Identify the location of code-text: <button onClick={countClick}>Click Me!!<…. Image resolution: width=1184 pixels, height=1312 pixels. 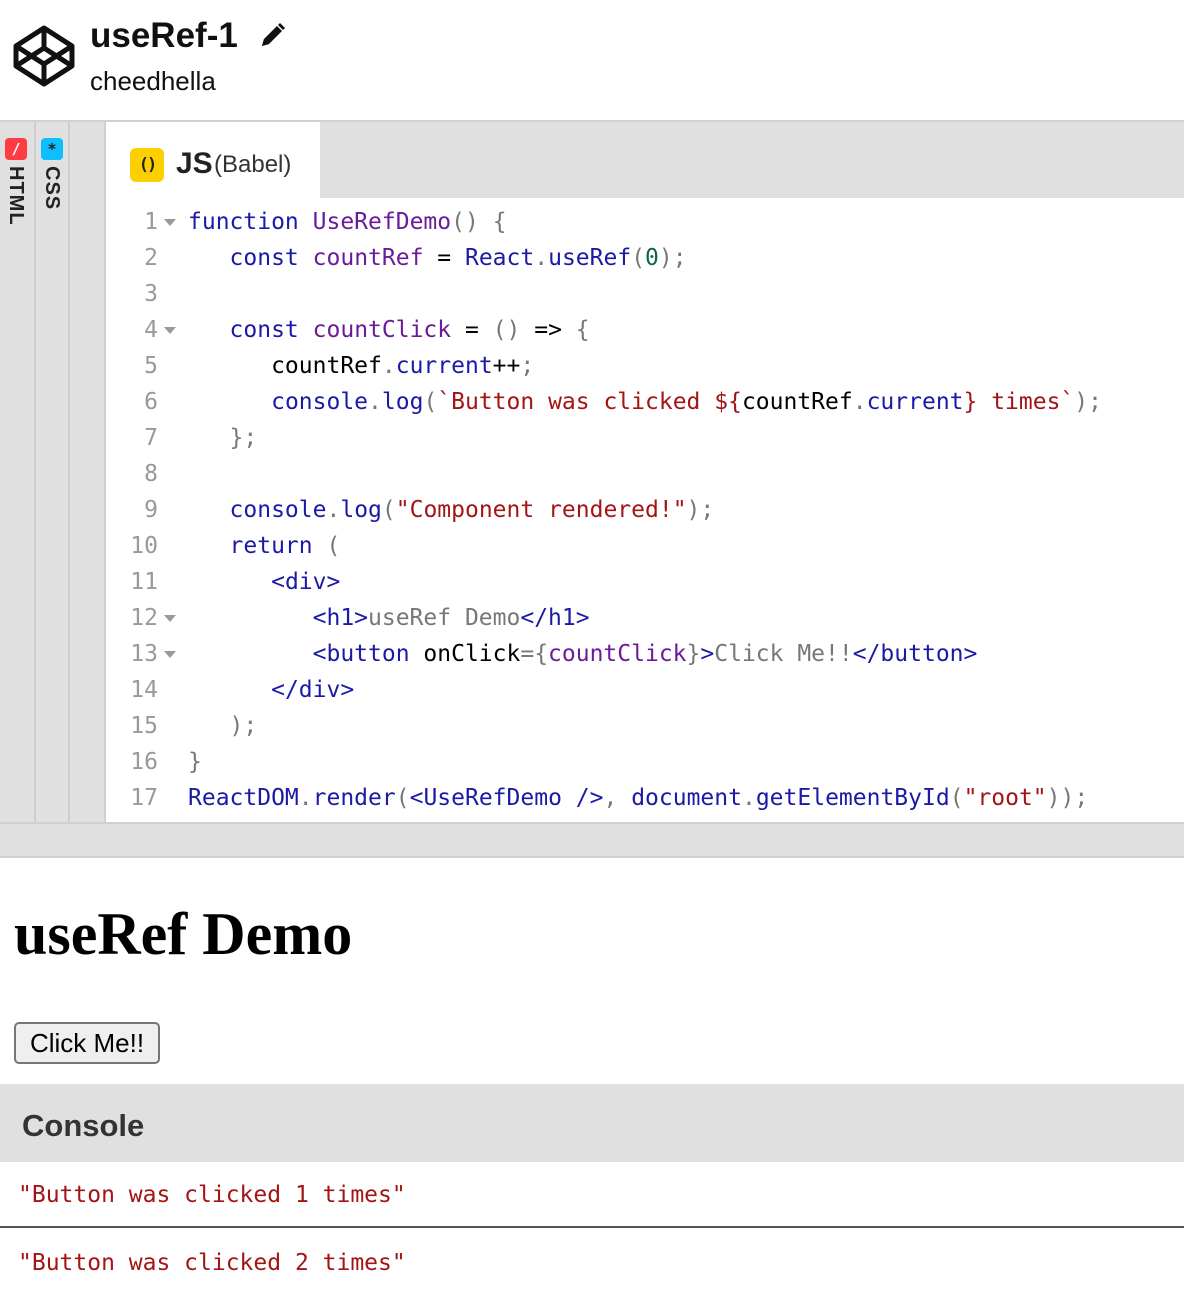
(645, 654).